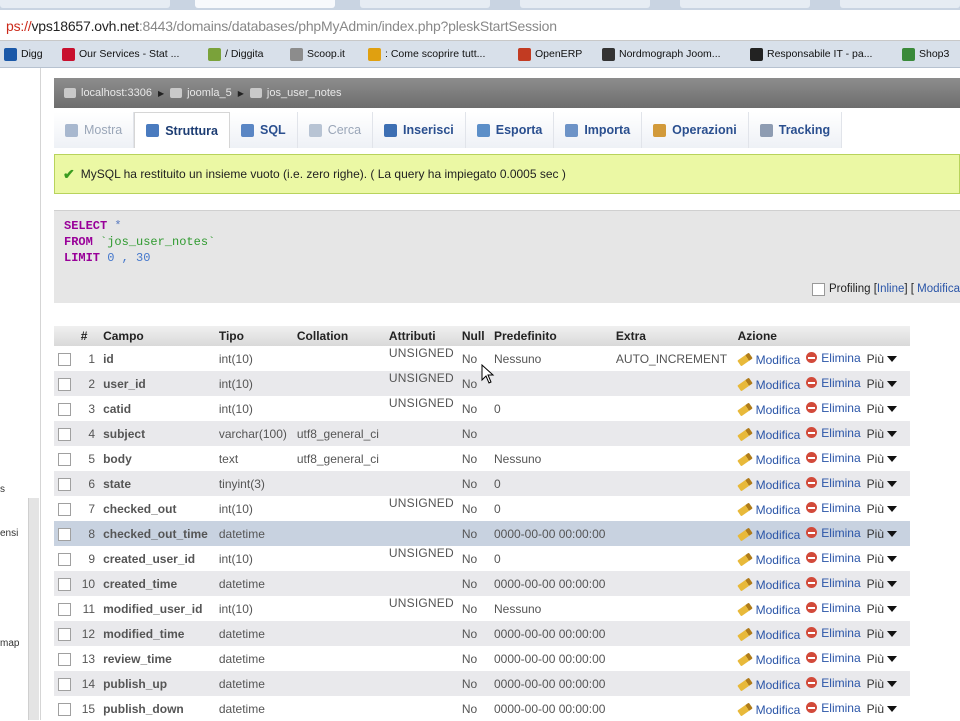 Image resolution: width=960 pixels, height=721 pixels. Describe the element at coordinates (9, 643) in the screenshot. I see `nav-fragment: map` at that location.